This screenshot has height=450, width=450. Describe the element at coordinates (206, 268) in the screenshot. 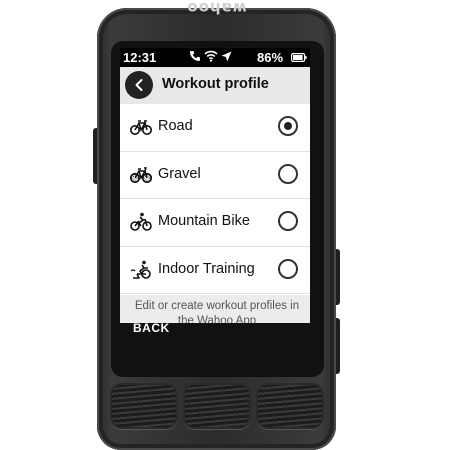

I see `profile-label: Indoor Training` at that location.